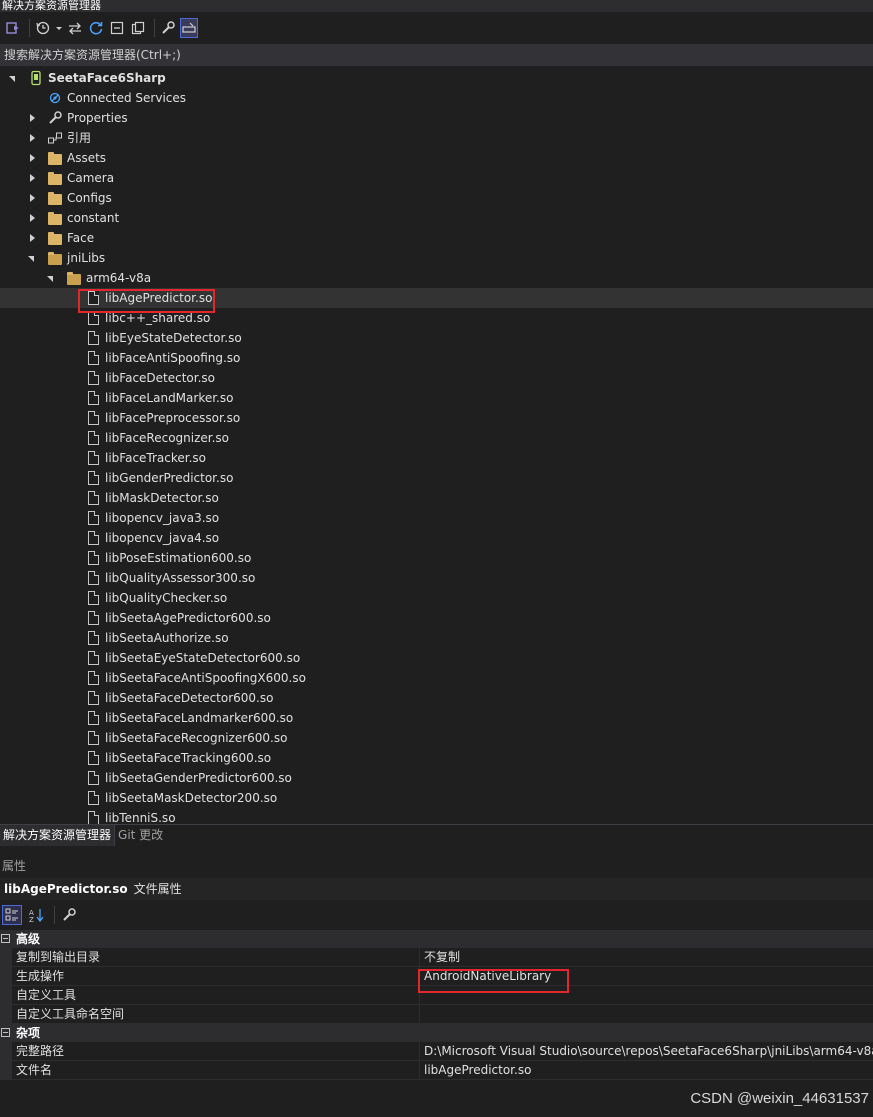 Image resolution: width=873 pixels, height=1117 pixels. What do you see at coordinates (59, 28) in the screenshot?
I see `dropdown-arrow-icon` at bounding box center [59, 28].